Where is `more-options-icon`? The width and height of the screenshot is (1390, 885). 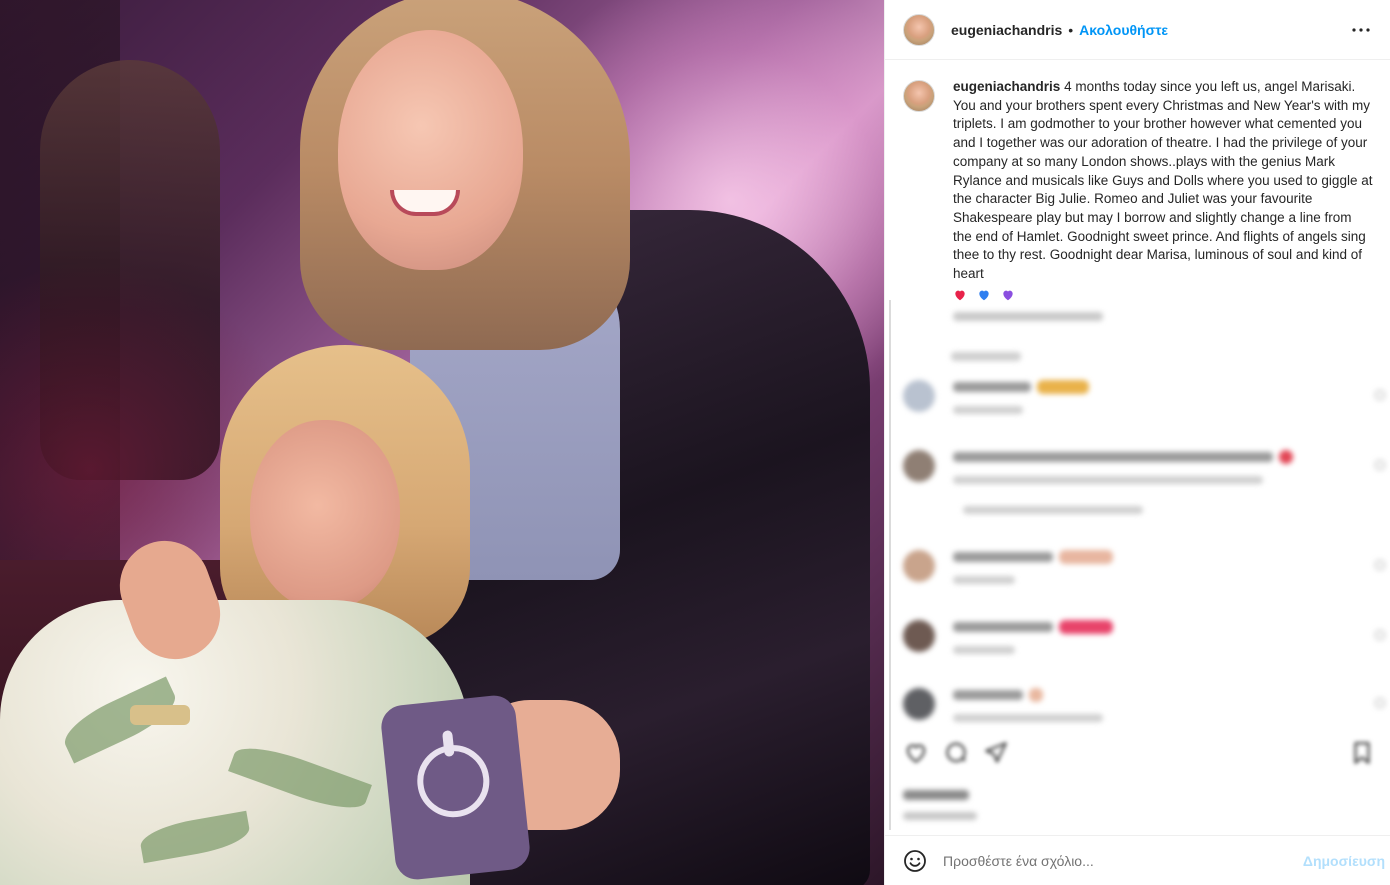
more-options-icon is located at coordinates (1361, 32).